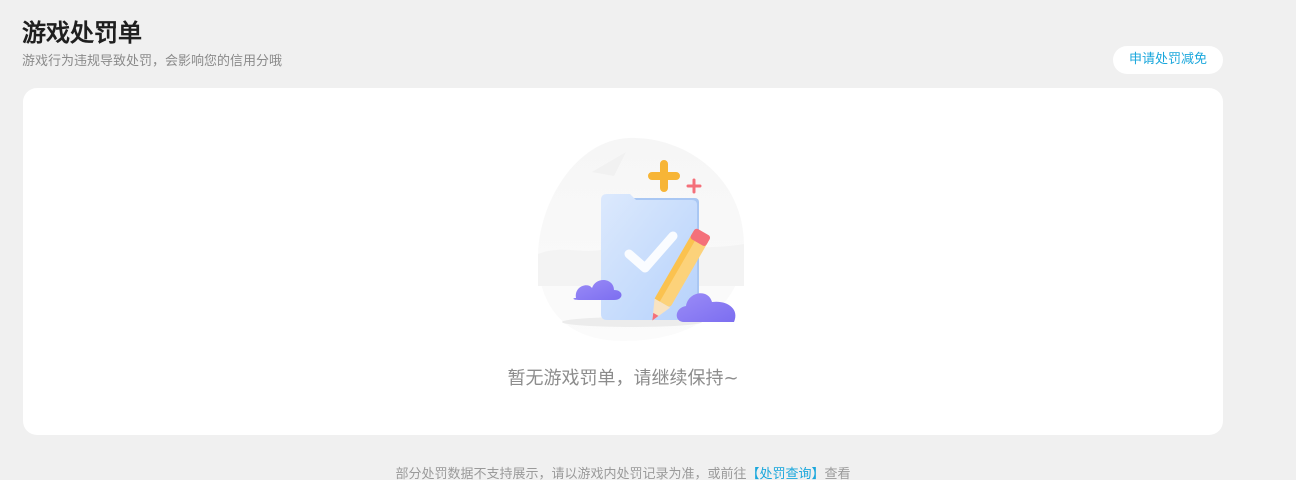 This screenshot has width=1296, height=480. What do you see at coordinates (785, 473) in the screenshot?
I see `penalty-query-link: 【处罚查询】` at bounding box center [785, 473].